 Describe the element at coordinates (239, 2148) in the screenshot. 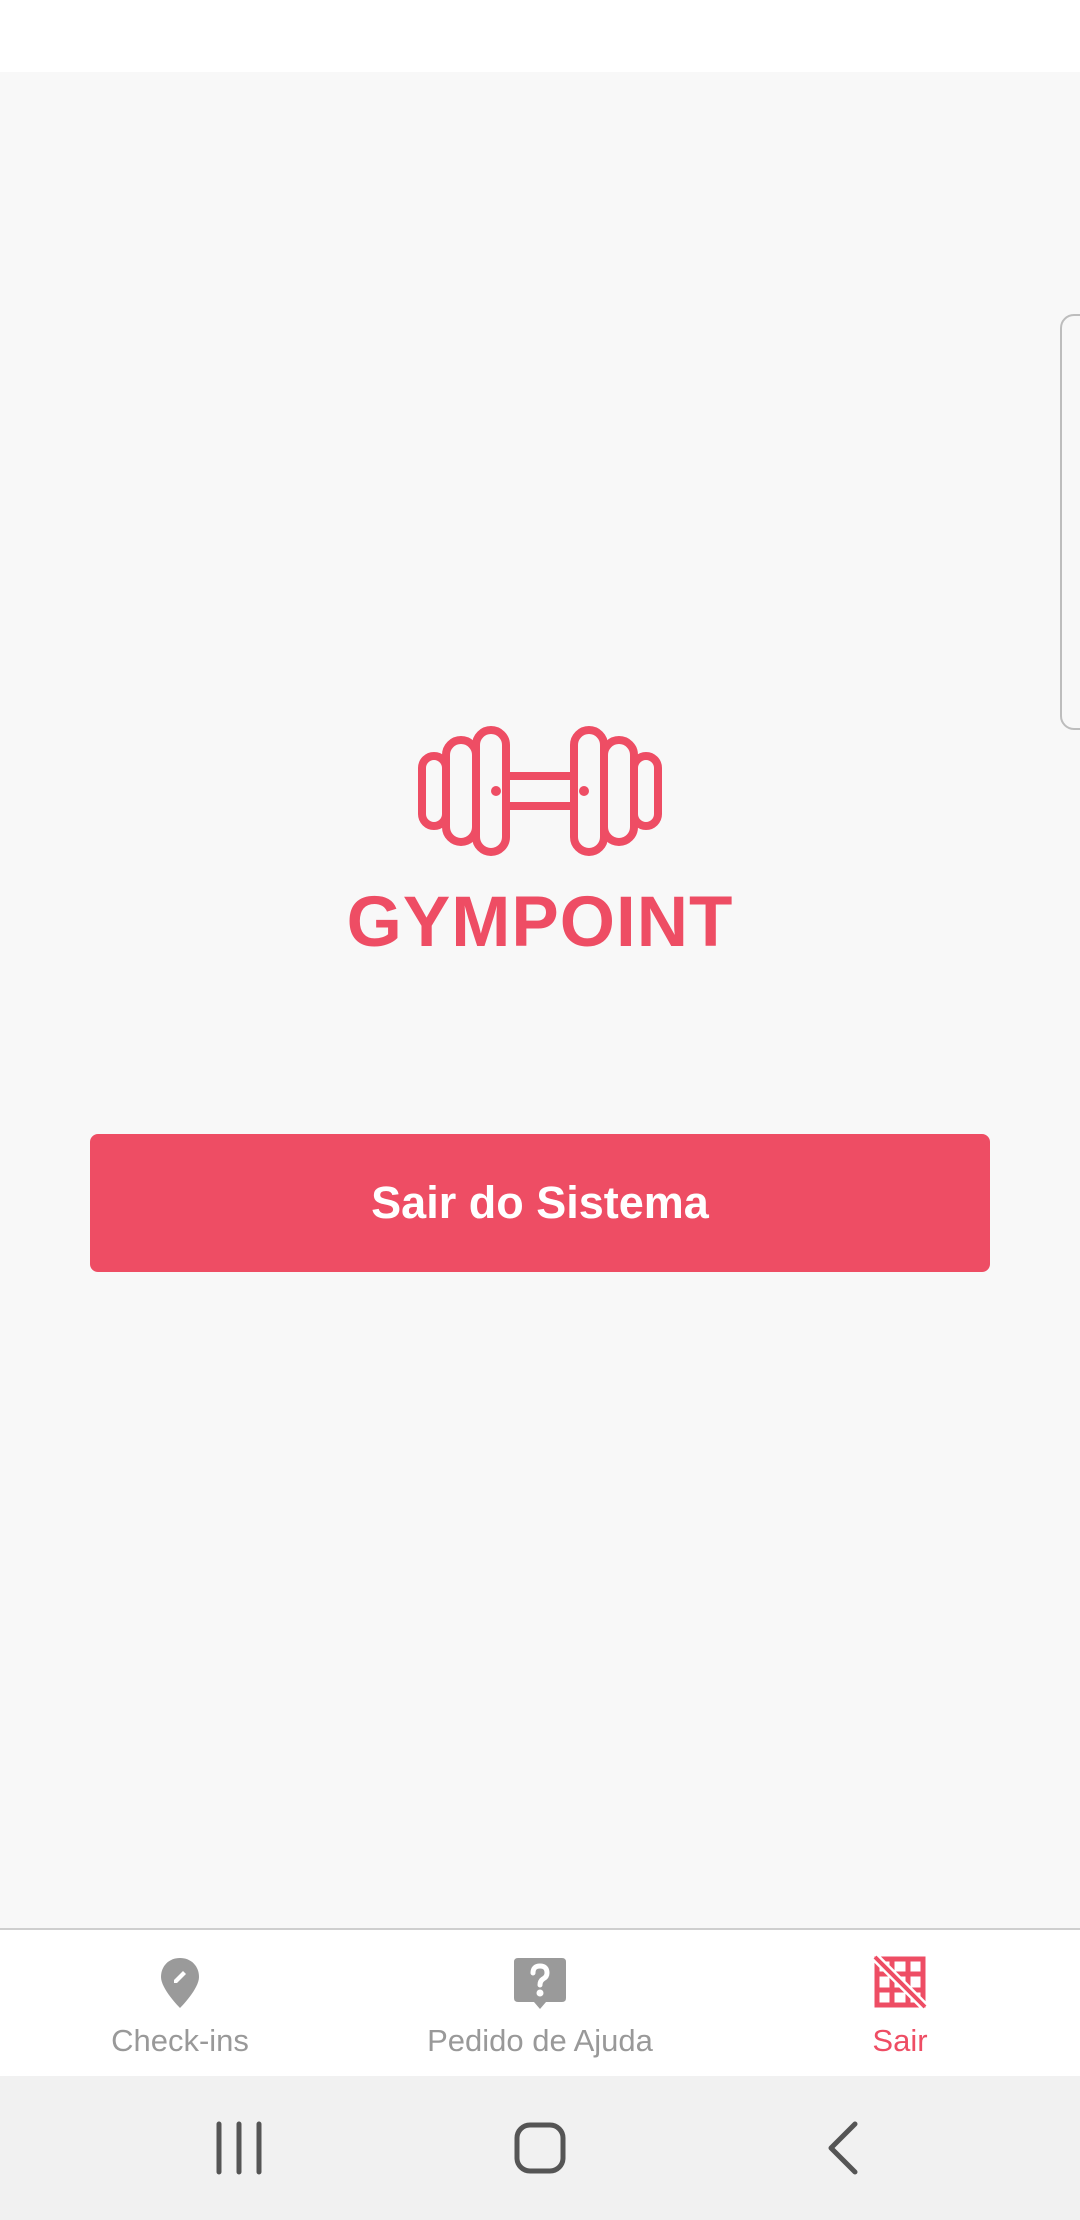

I see `recent-apps-icon` at that location.